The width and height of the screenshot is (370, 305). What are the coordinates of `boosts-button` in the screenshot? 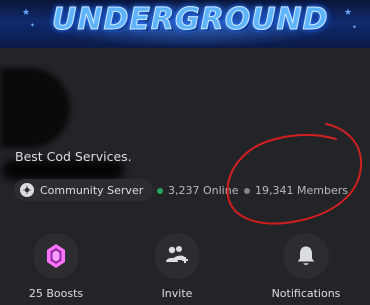 It's located at (56, 256).